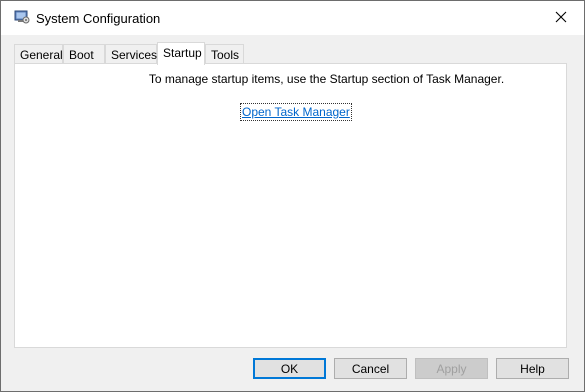 This screenshot has width=585, height=392. What do you see at coordinates (296, 112) in the screenshot?
I see `open-task-manager-link: Open Task Manager` at bounding box center [296, 112].